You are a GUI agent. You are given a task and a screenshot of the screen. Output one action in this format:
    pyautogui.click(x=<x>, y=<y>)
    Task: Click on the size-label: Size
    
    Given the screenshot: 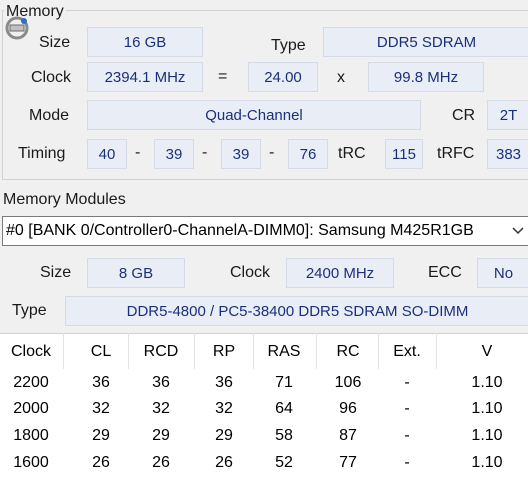 What is the action you would take?
    pyautogui.click(x=55, y=42)
    